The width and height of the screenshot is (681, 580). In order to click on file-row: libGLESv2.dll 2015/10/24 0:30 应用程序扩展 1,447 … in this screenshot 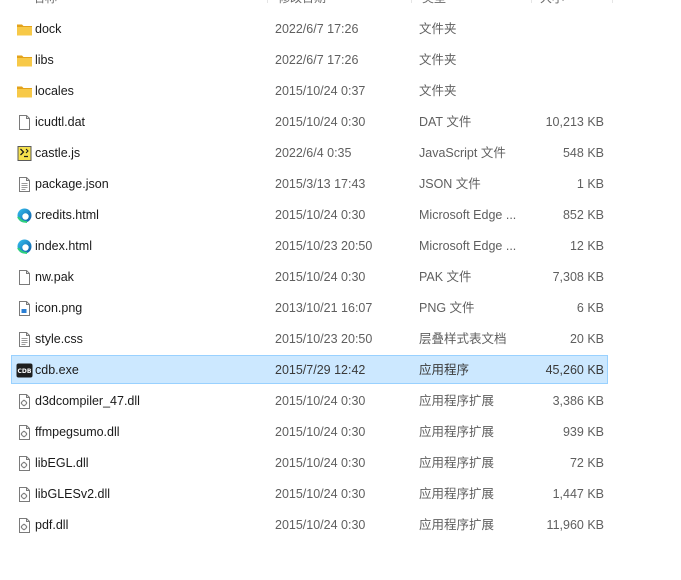, I will do `click(309, 493)`.